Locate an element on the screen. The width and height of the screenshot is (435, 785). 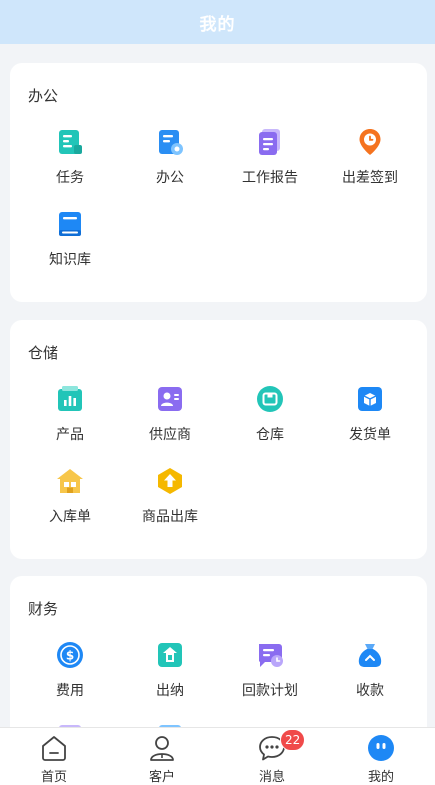
grid-item-label: 商品出库 is located at coordinates (170, 517).